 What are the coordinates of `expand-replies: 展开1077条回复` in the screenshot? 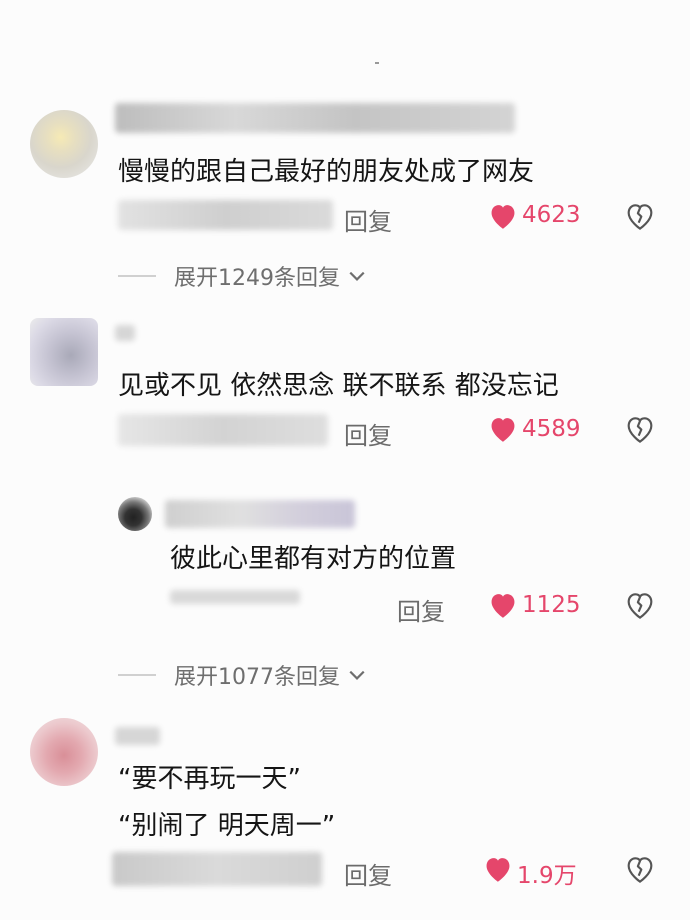 It's located at (242, 675).